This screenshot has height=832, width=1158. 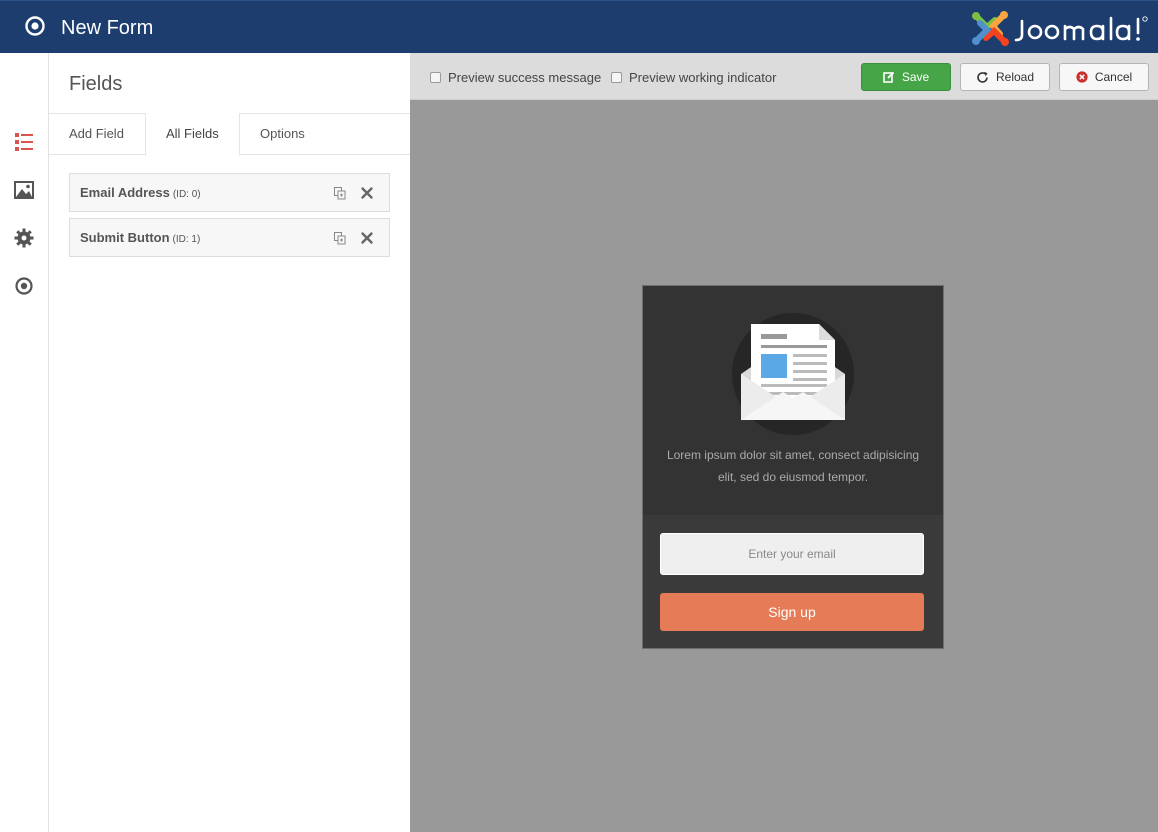 I want to click on preview-working-checkbox: Preview working indicator, so click(x=693, y=77).